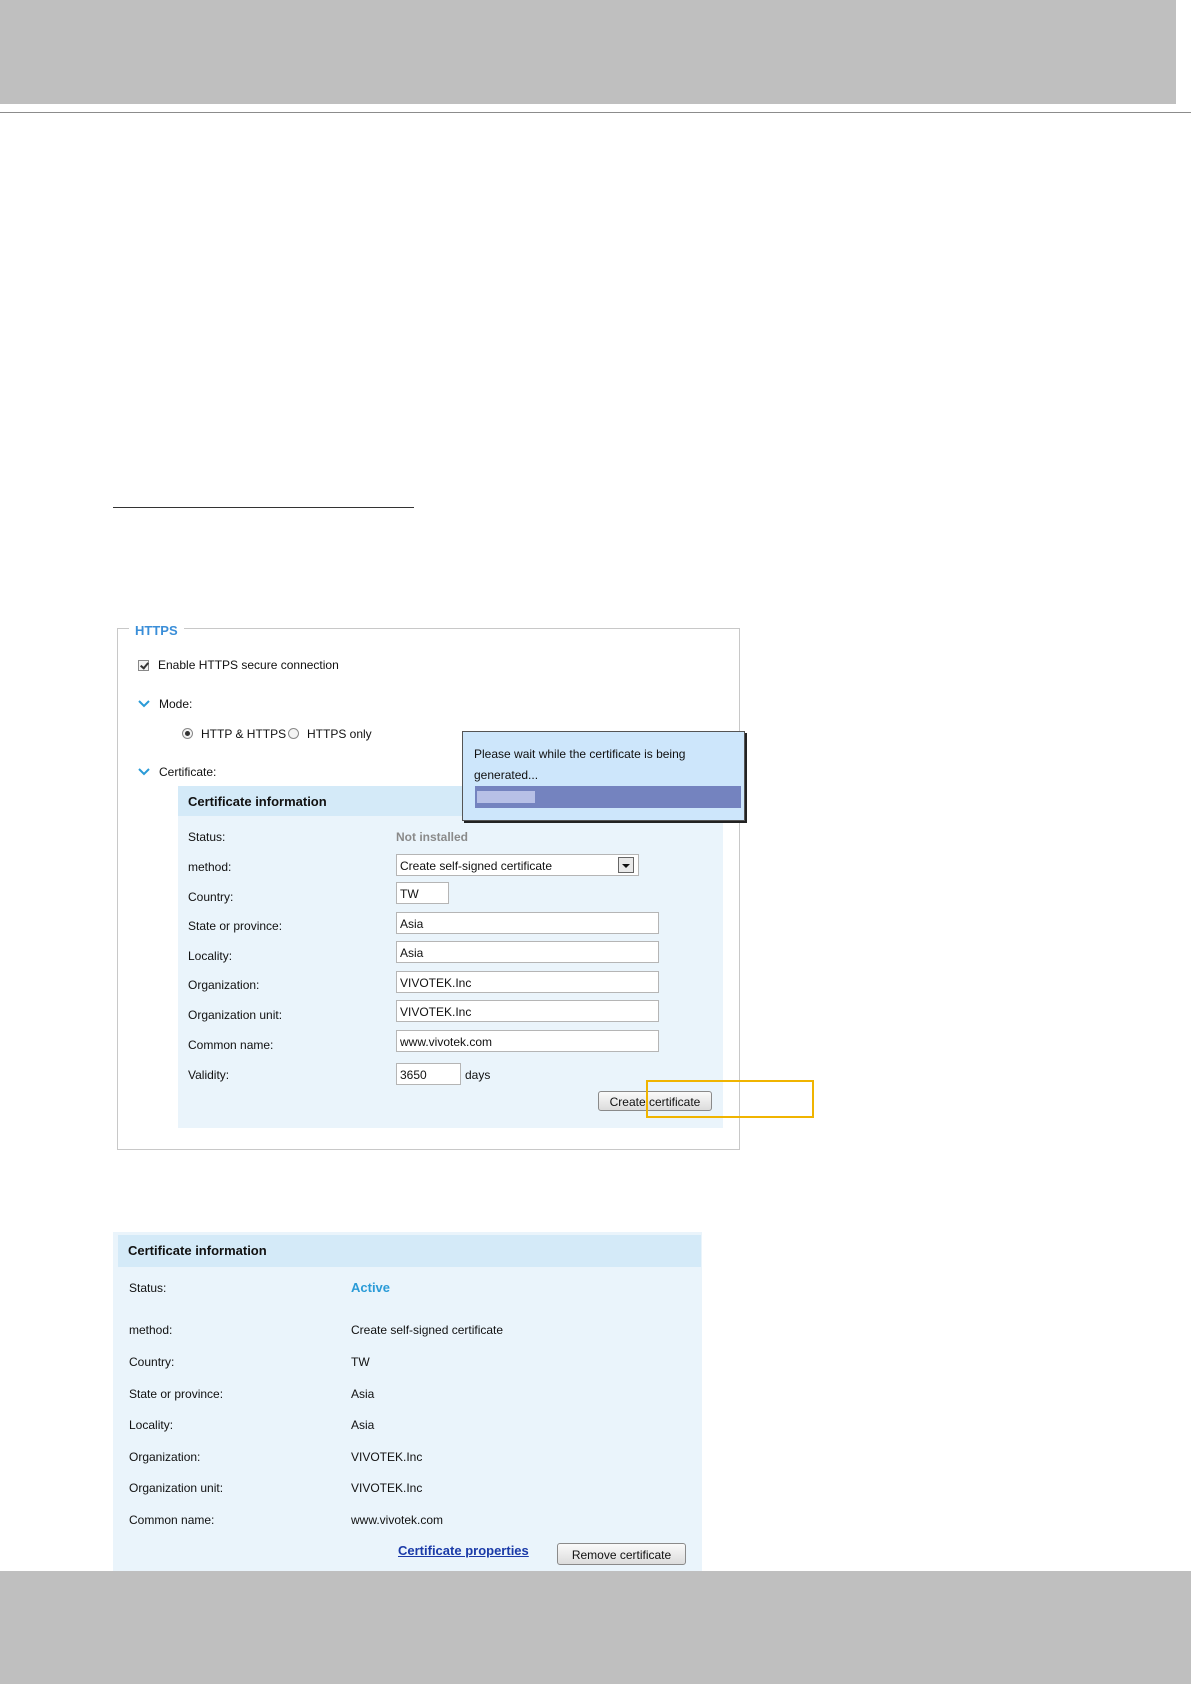 The height and width of the screenshot is (1684, 1191). What do you see at coordinates (387, 1457) in the screenshot?
I see `info-organization-value: VIVOTEK.Inc` at bounding box center [387, 1457].